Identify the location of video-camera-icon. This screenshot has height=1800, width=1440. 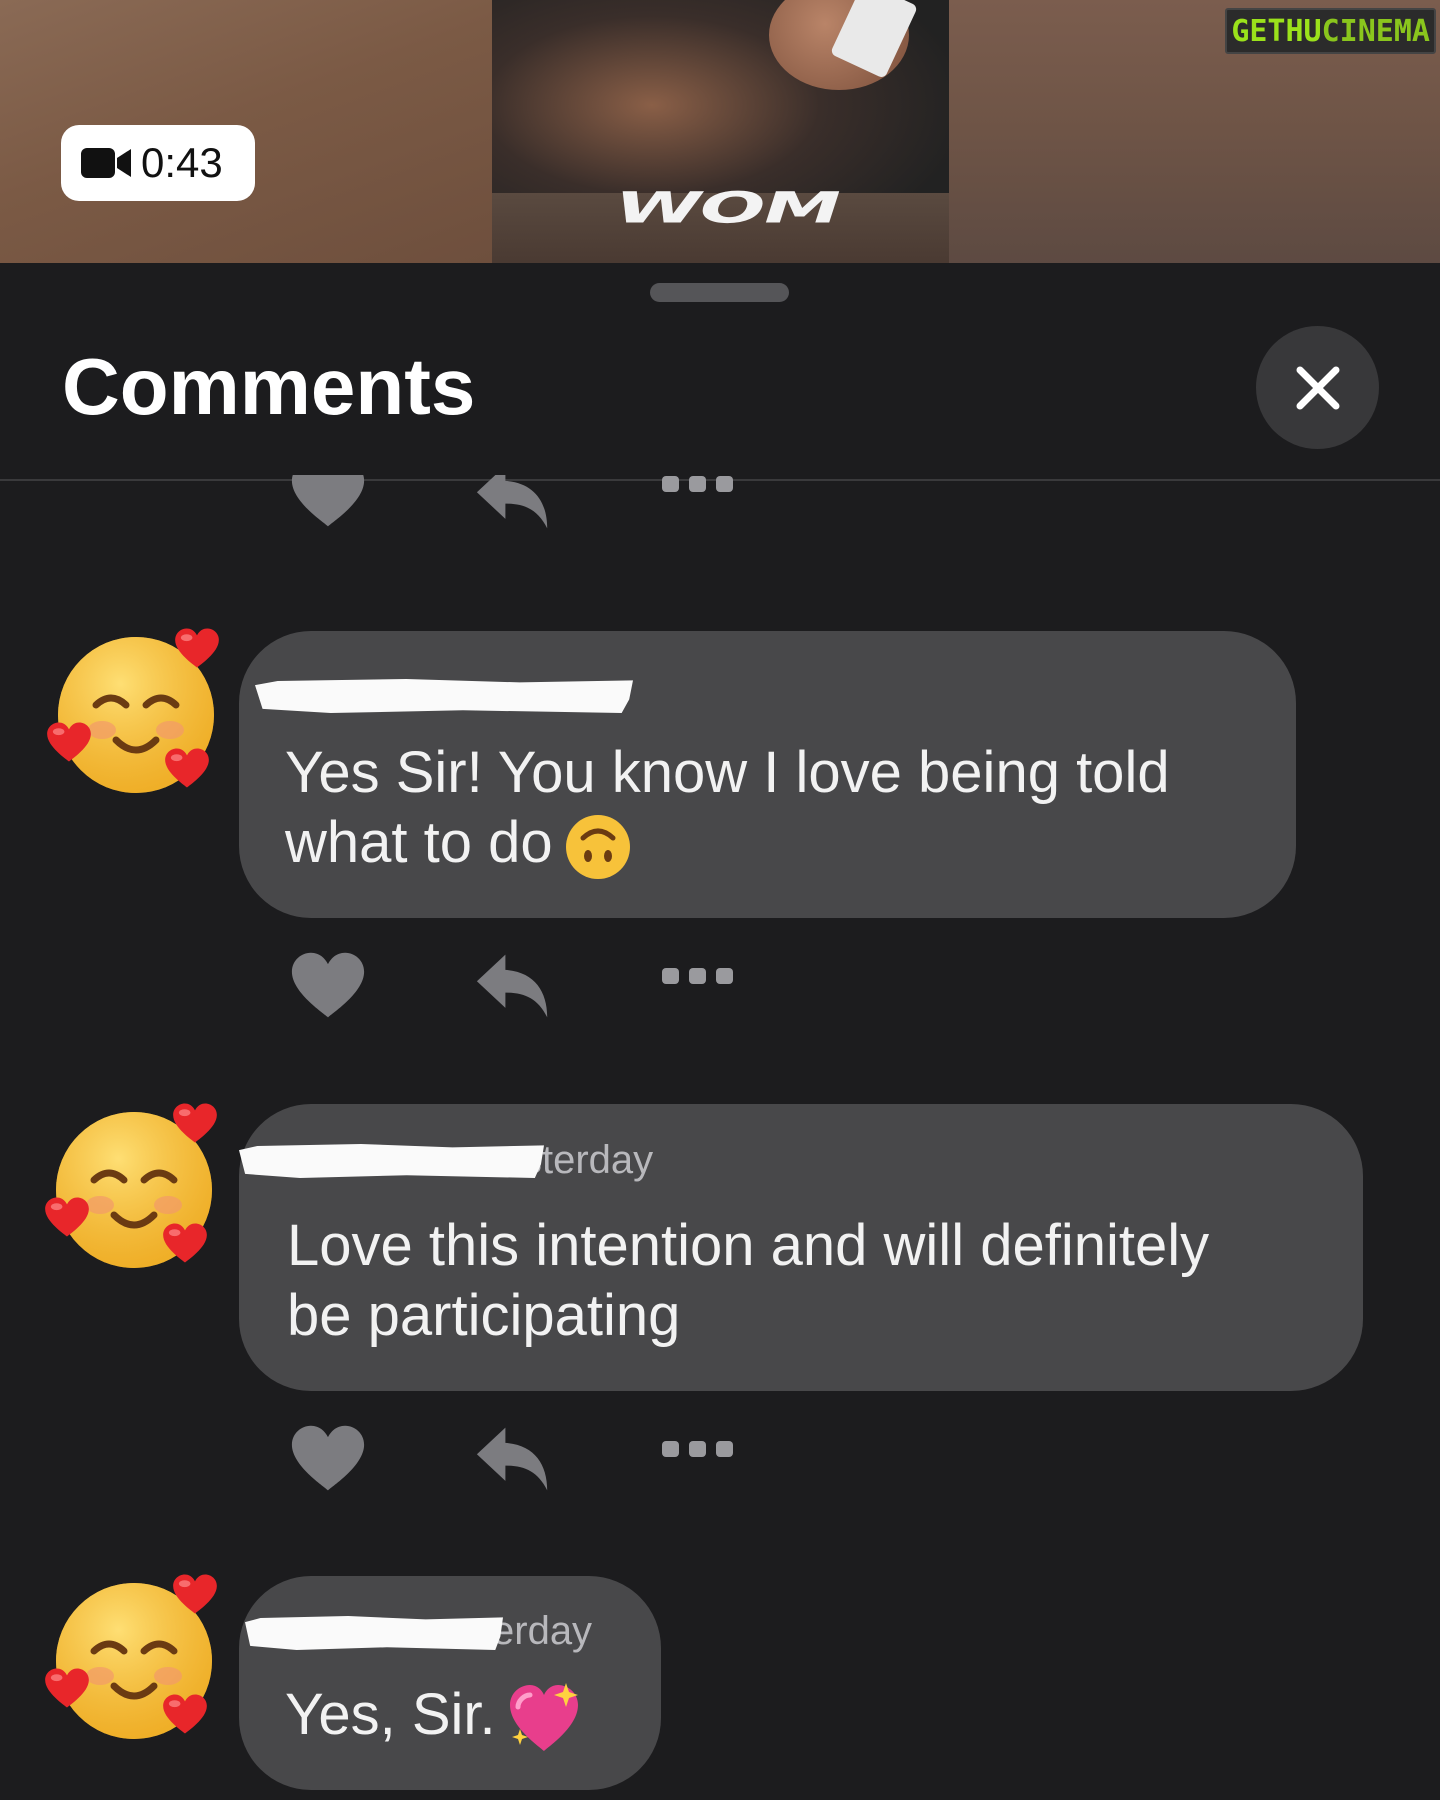
(106, 163).